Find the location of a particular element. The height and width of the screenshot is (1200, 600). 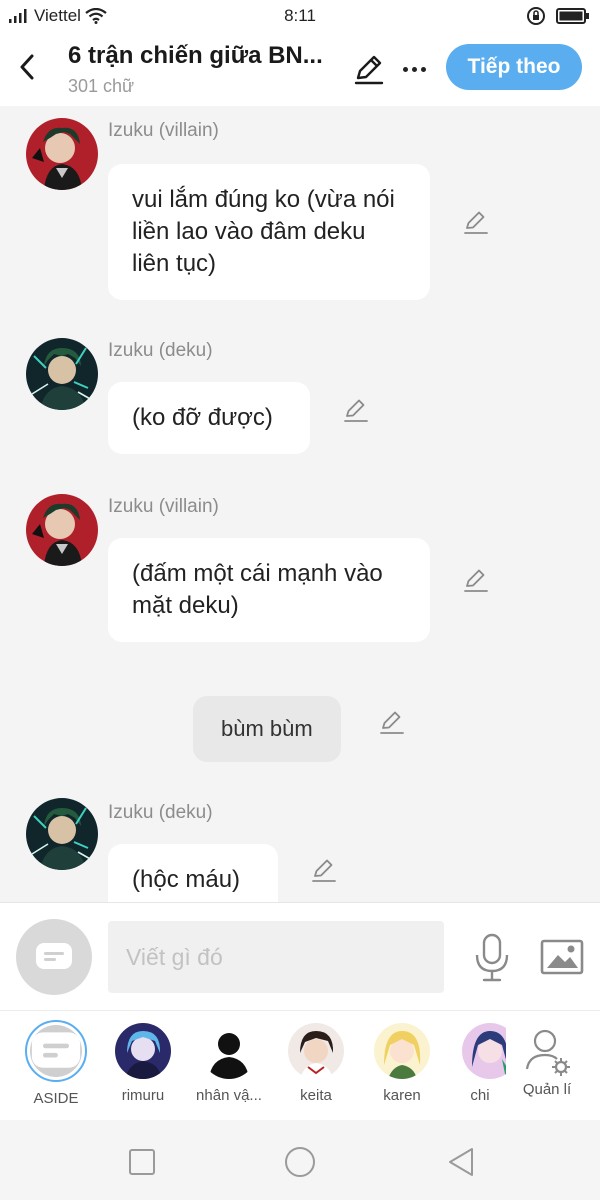

karen-avatar-image is located at coordinates (402, 1051).